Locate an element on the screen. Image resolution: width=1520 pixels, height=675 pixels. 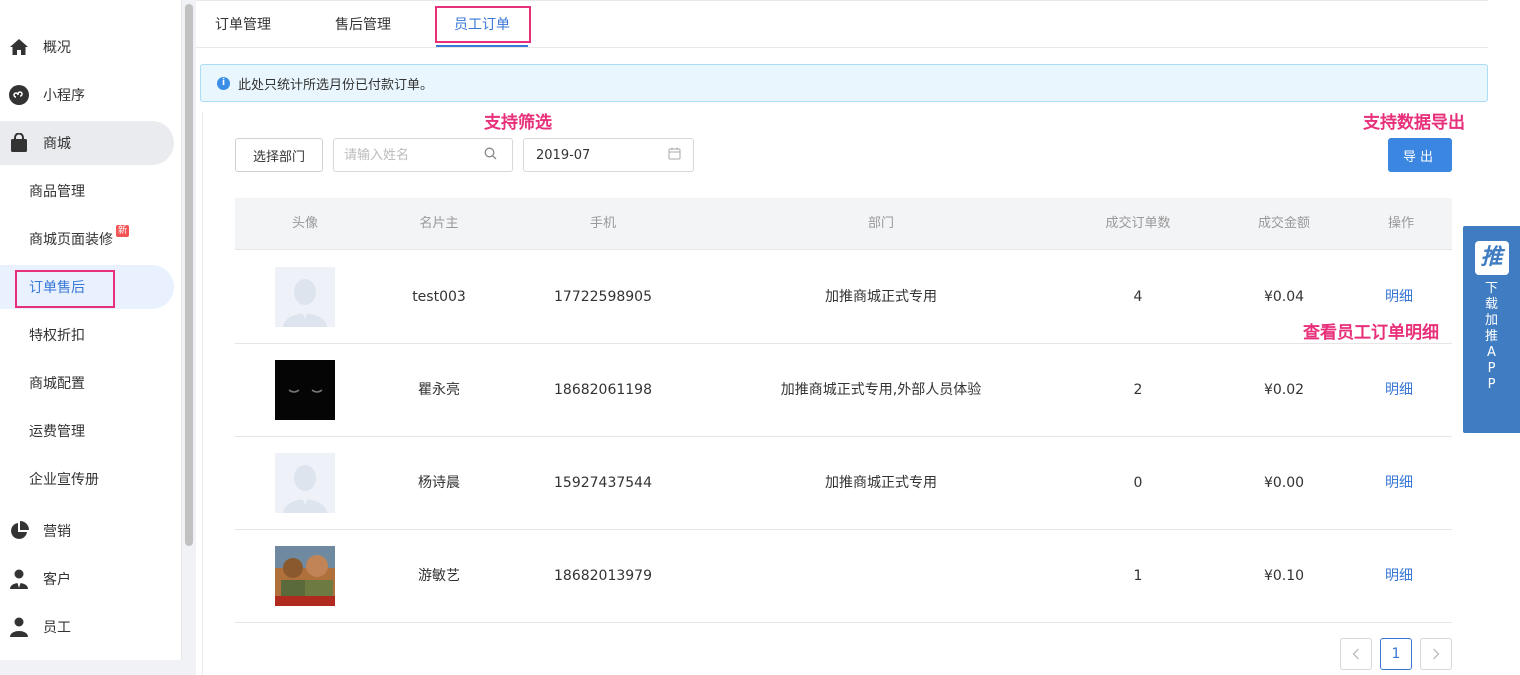
amount: ¥0.00 is located at coordinates (1284, 483).